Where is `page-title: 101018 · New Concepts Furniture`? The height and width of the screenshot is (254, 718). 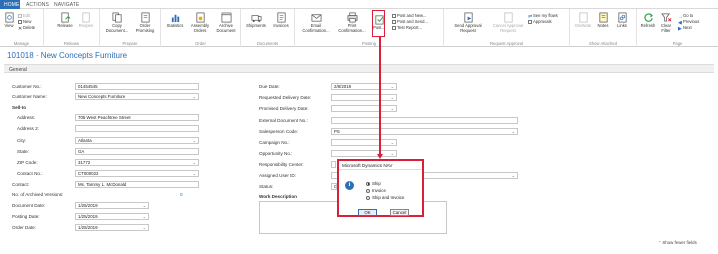 page-title: 101018 · New Concepts Furniture is located at coordinates (67, 55).